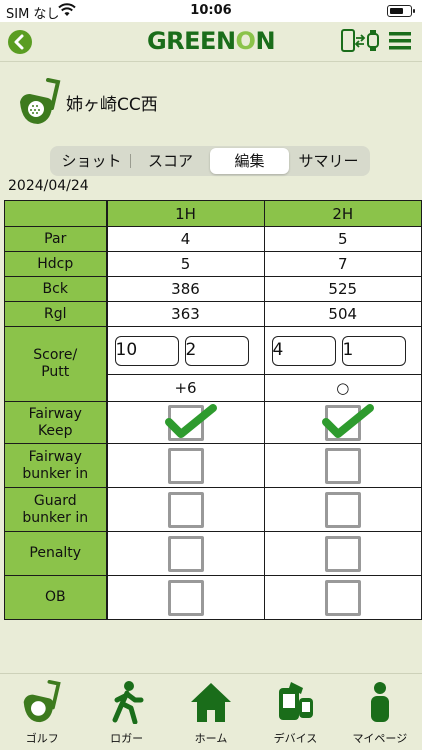 Image resolution: width=422 pixels, height=750 pixels. Describe the element at coordinates (373, 350) in the screenshot. I see `putt-input-2: 1` at that location.